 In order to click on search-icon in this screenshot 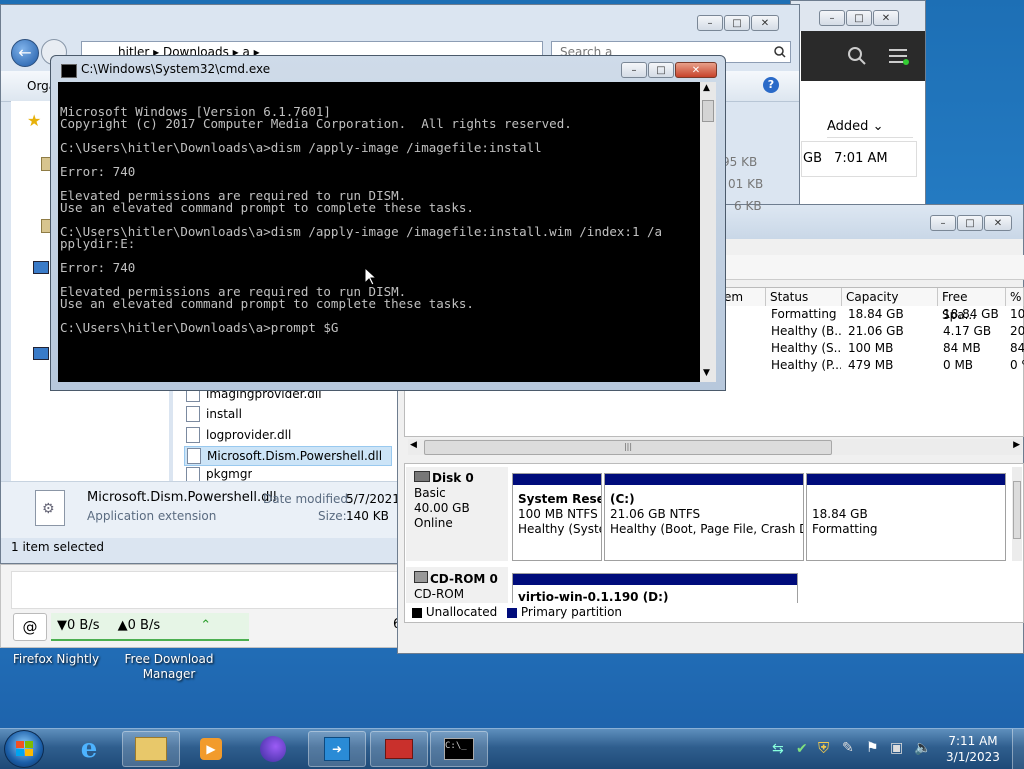, I will do `click(857, 56)`.